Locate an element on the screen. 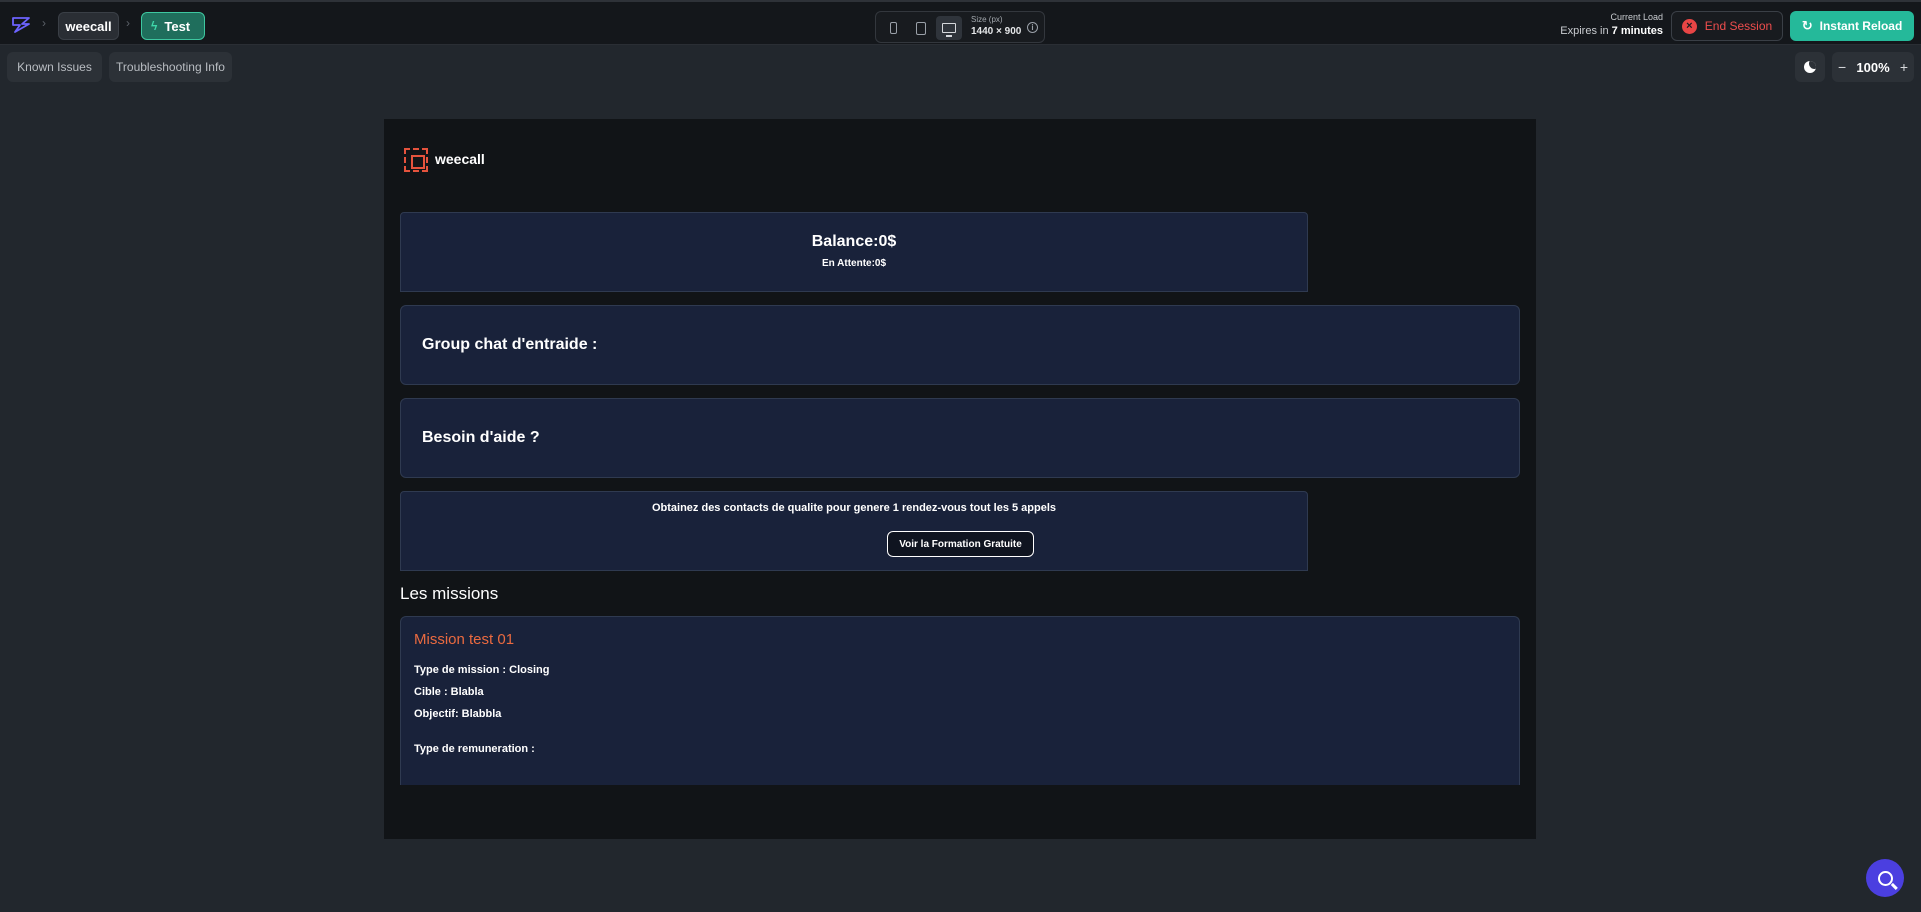  zoom-level: 100% is located at coordinates (1873, 67).